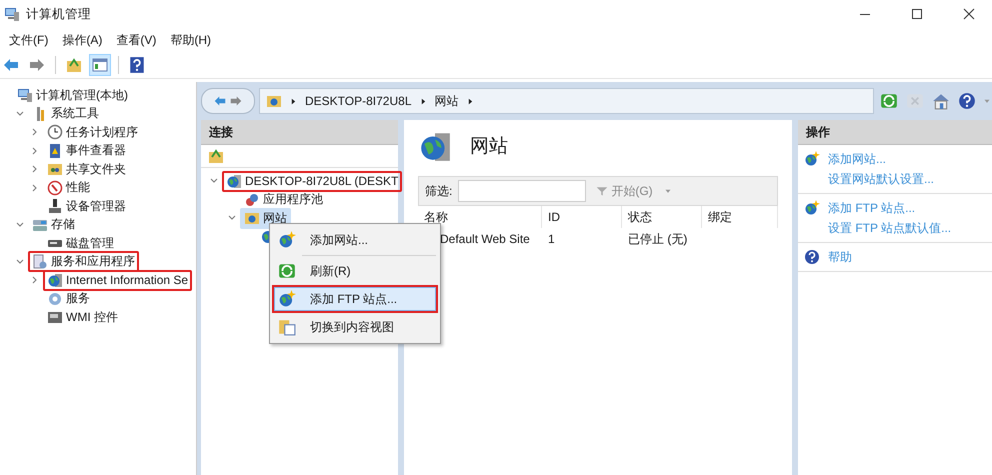 The width and height of the screenshot is (992, 475). What do you see at coordinates (72, 95) in the screenshot?
I see `tree-item: 计算机管理(本地)` at bounding box center [72, 95].